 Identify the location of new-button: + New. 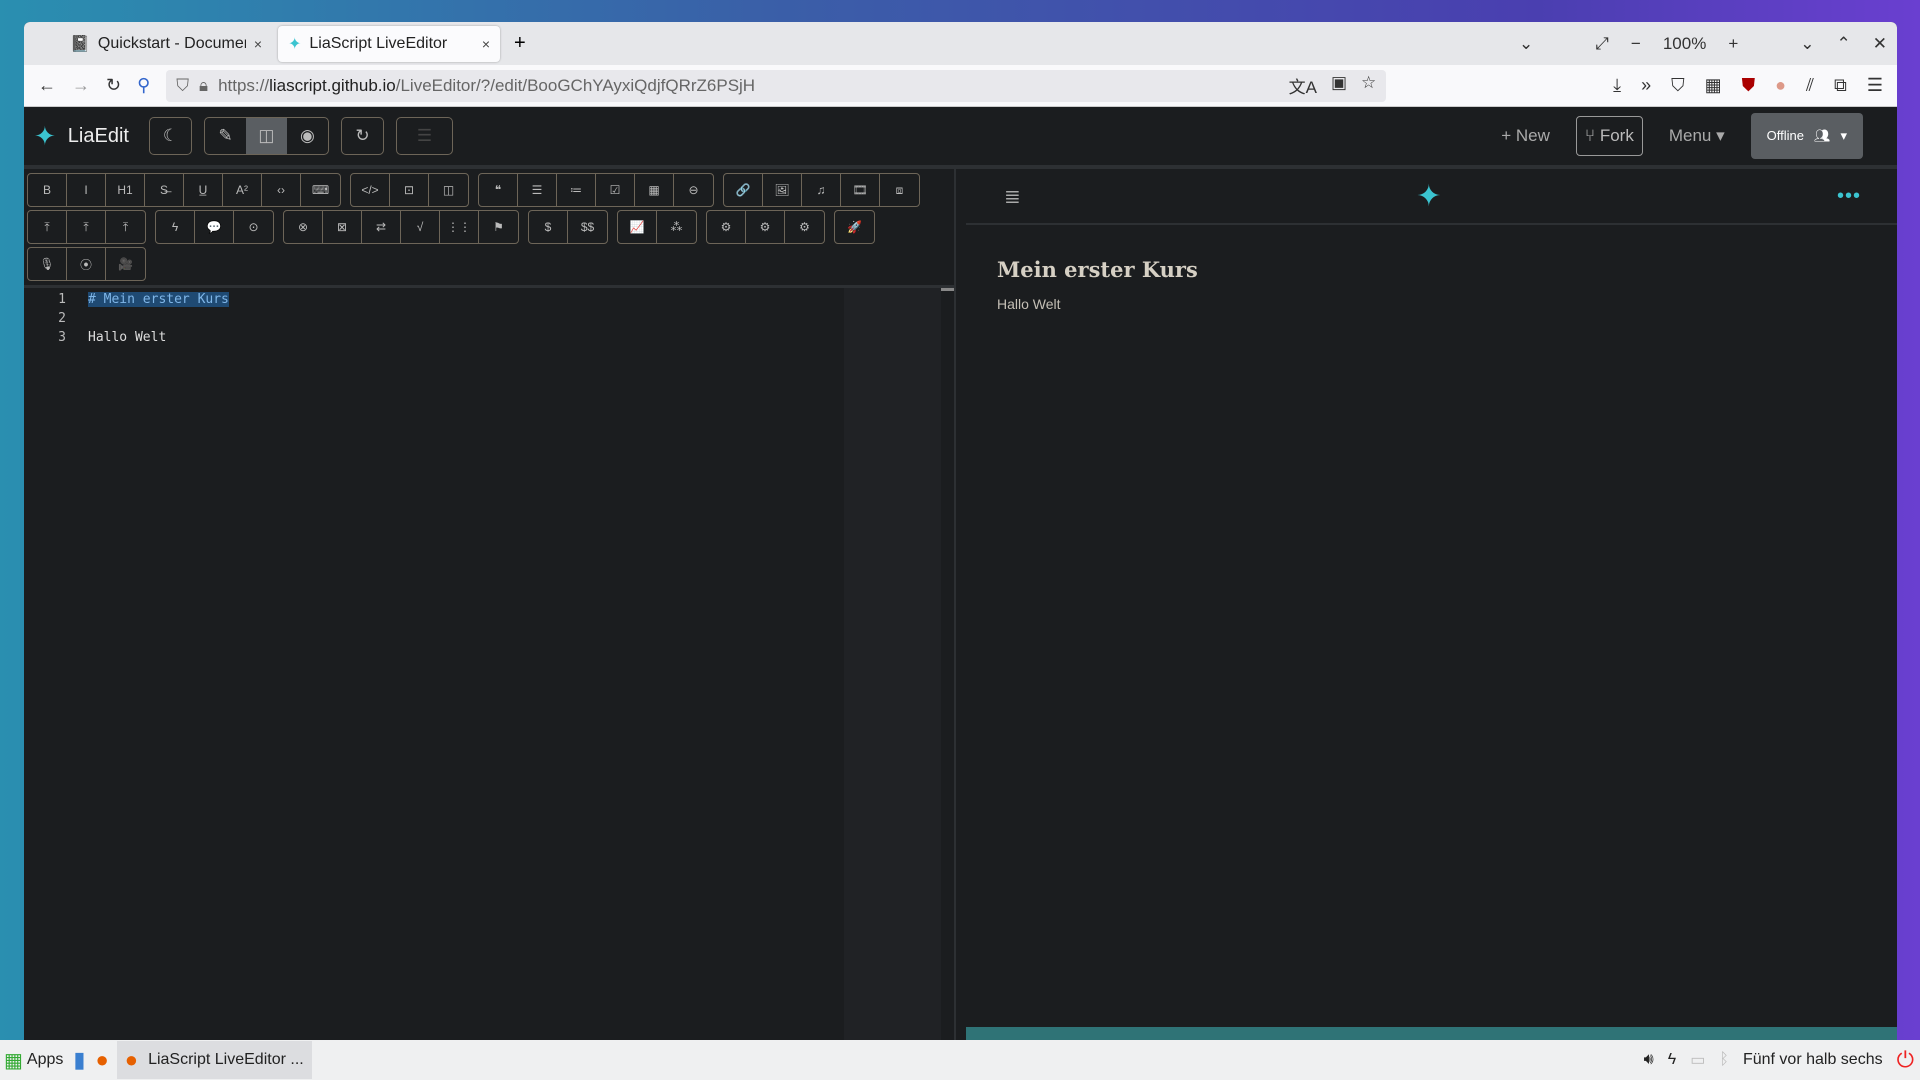
(1525, 136).